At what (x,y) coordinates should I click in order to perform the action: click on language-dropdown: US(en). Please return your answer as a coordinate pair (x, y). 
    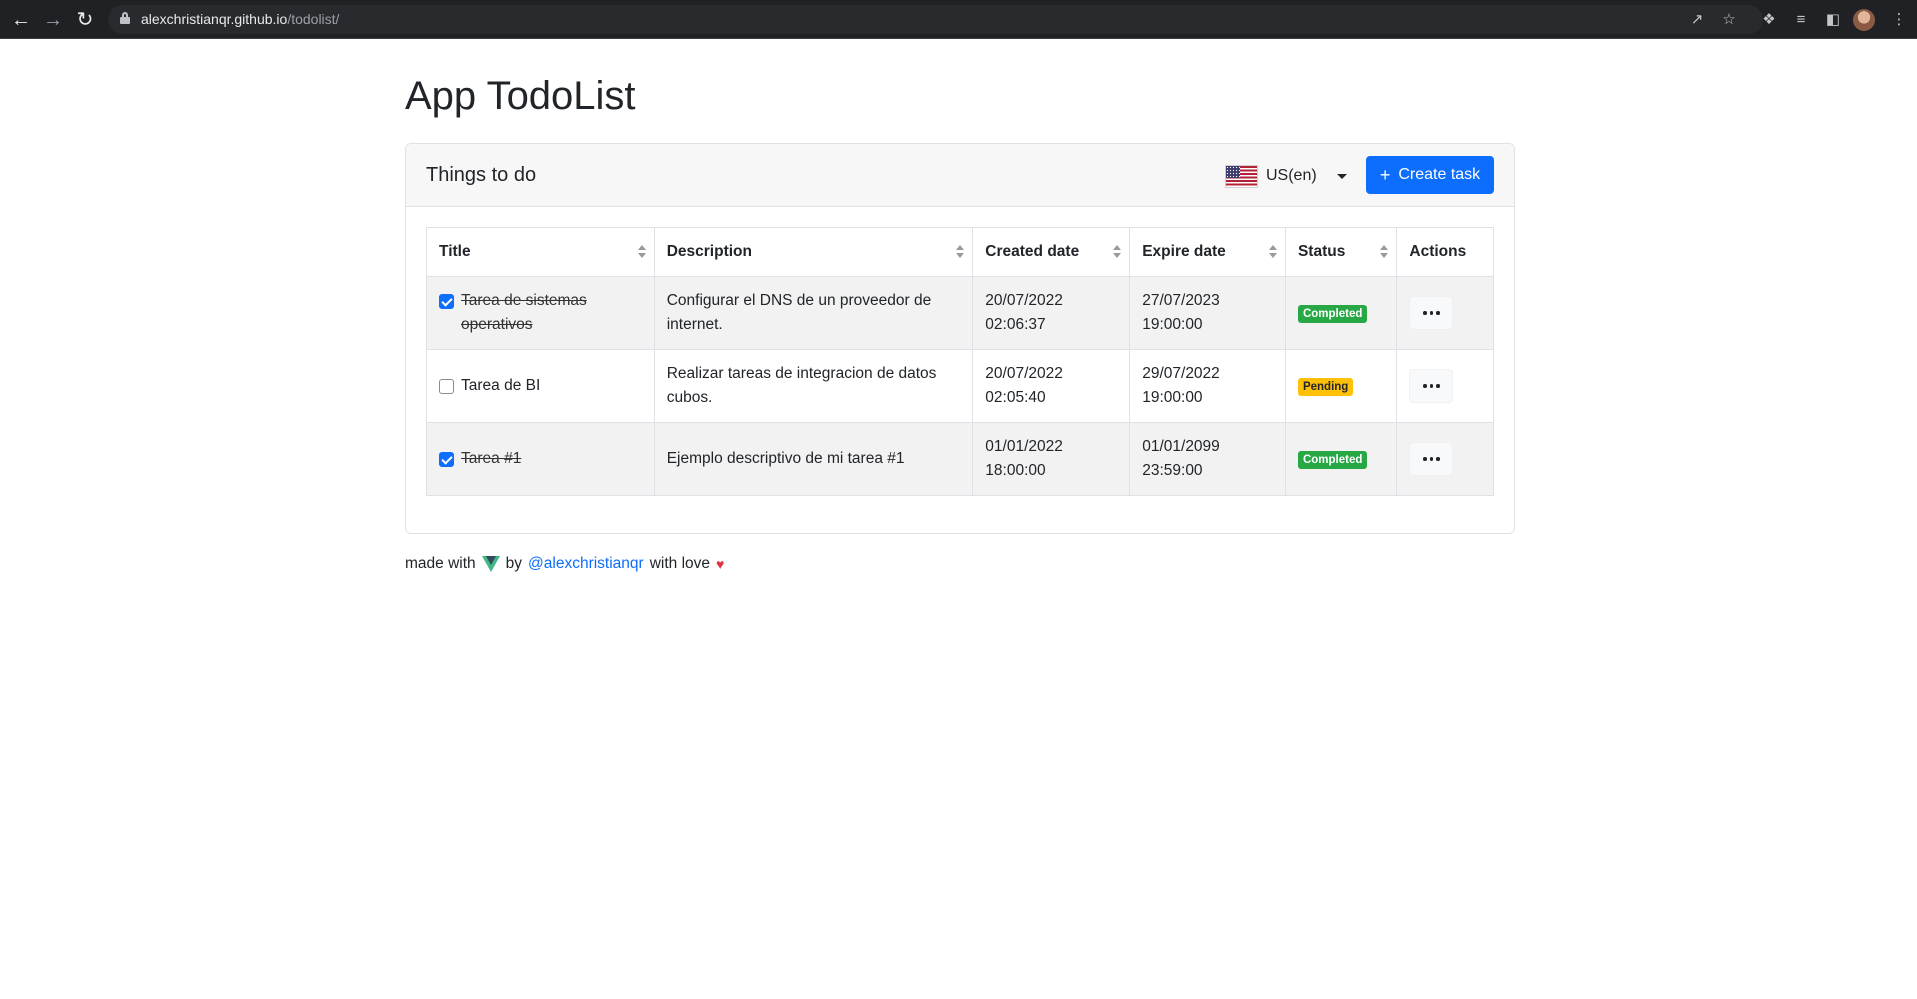
    Looking at the image, I should click on (1286, 176).